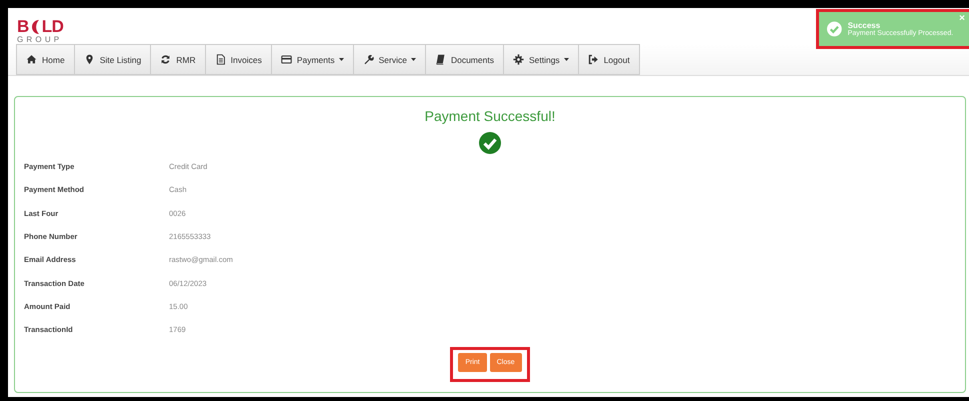 Image resolution: width=969 pixels, height=401 pixels. Describe the element at coordinates (390, 59) in the screenshot. I see `nav-item: Service` at that location.